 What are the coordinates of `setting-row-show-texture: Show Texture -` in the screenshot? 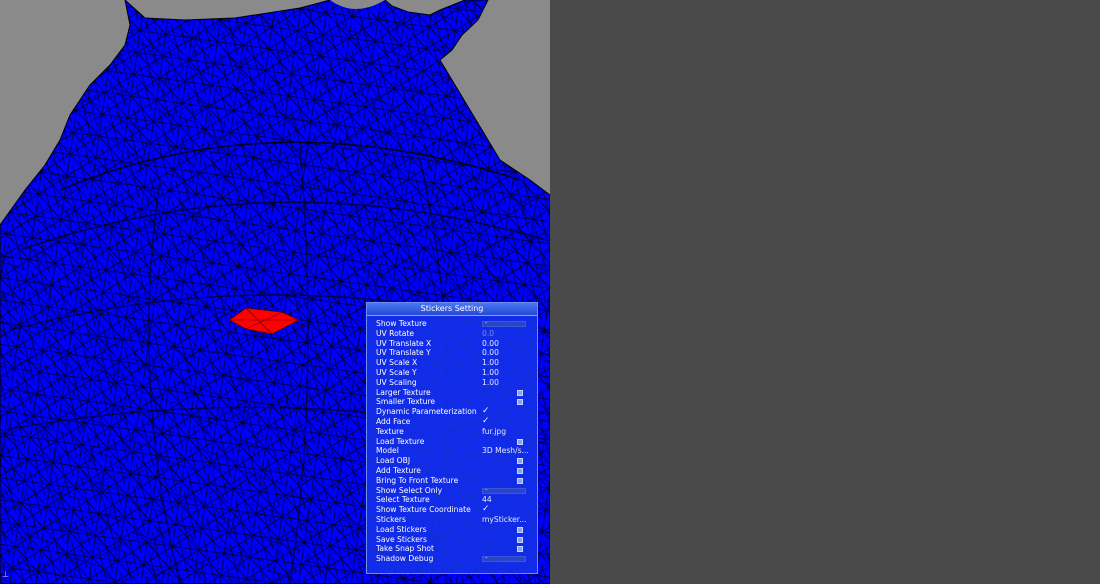 It's located at (452, 324).